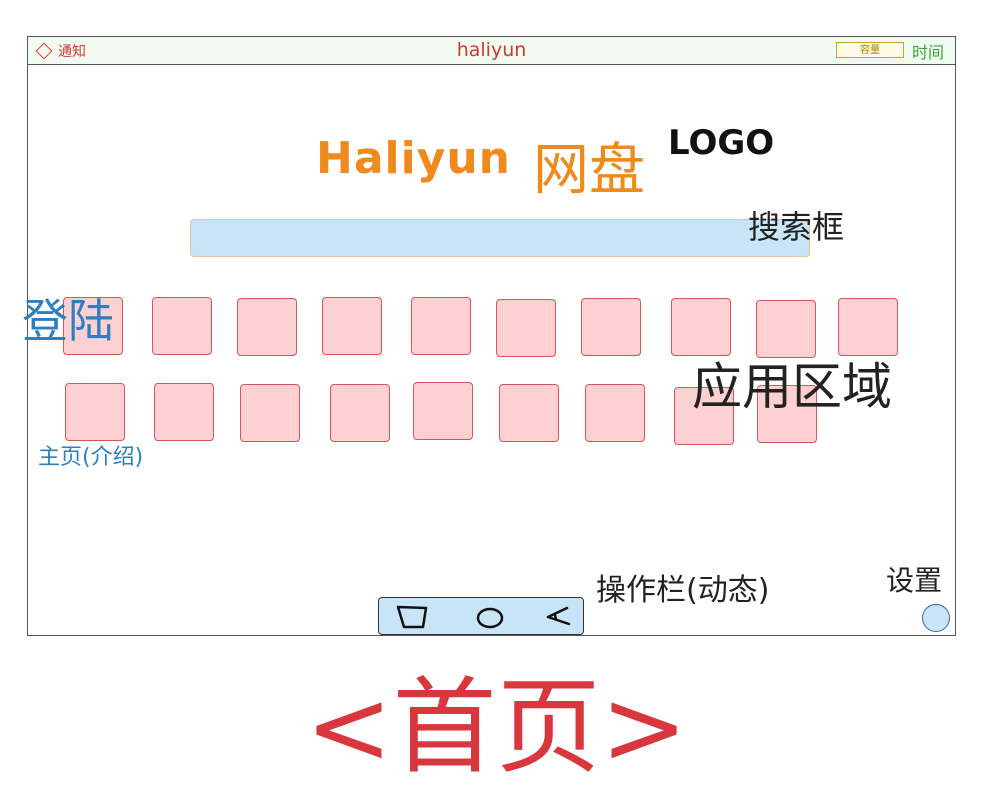 The image size is (993, 811). I want to click on triangle-back-icon, so click(560, 617).